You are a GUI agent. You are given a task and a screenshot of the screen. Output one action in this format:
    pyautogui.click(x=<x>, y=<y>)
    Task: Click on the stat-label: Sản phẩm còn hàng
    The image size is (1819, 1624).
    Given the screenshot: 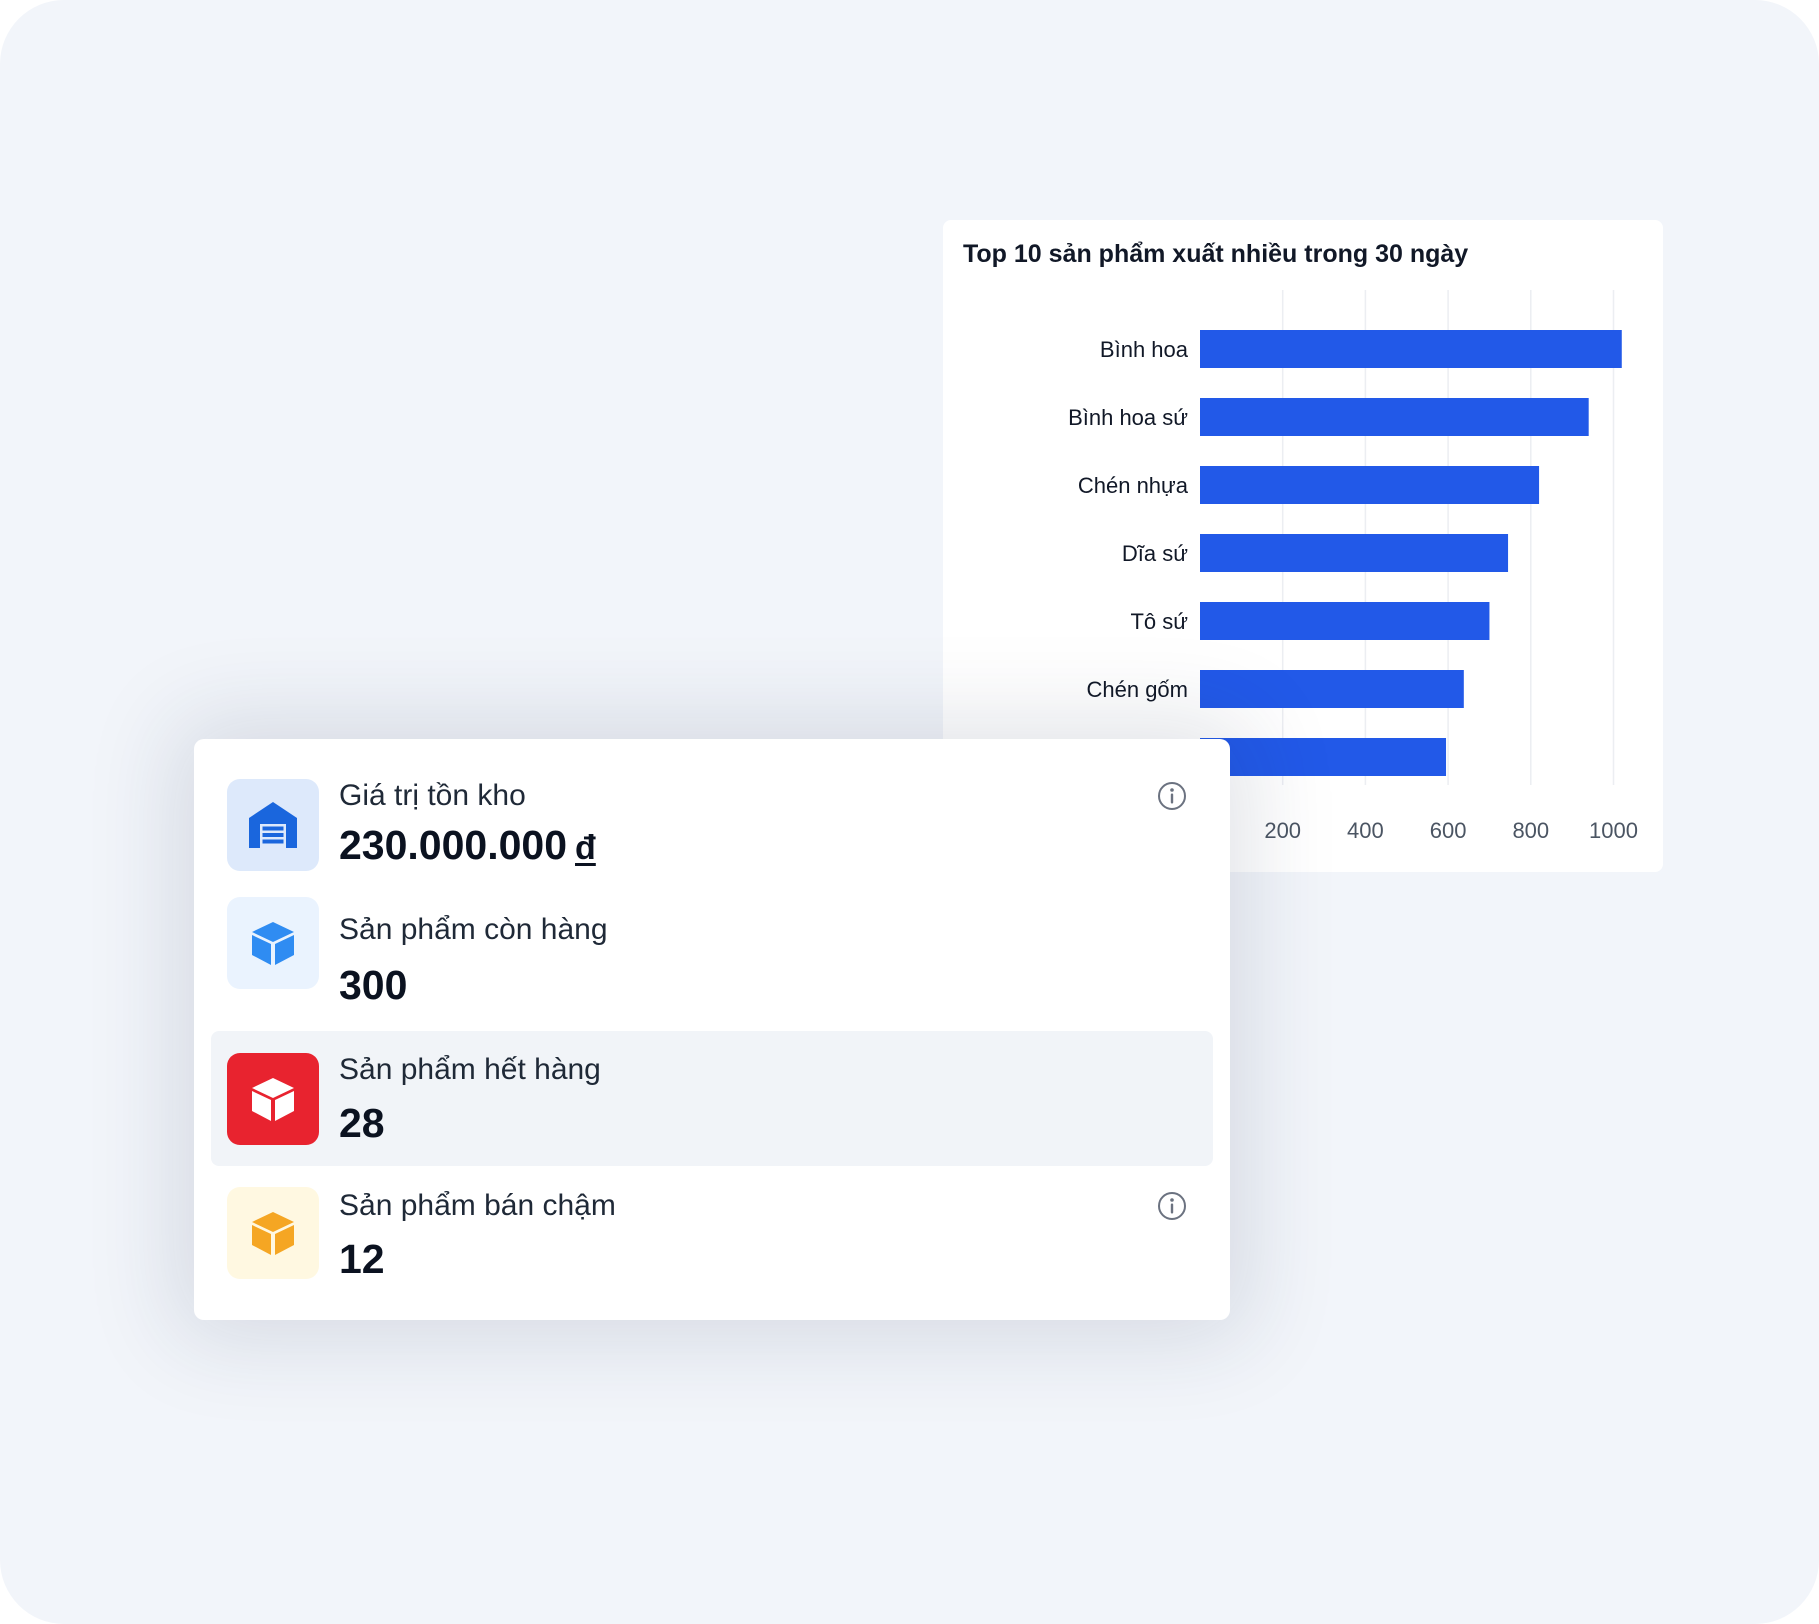 What is the action you would take?
    pyautogui.click(x=473, y=929)
    